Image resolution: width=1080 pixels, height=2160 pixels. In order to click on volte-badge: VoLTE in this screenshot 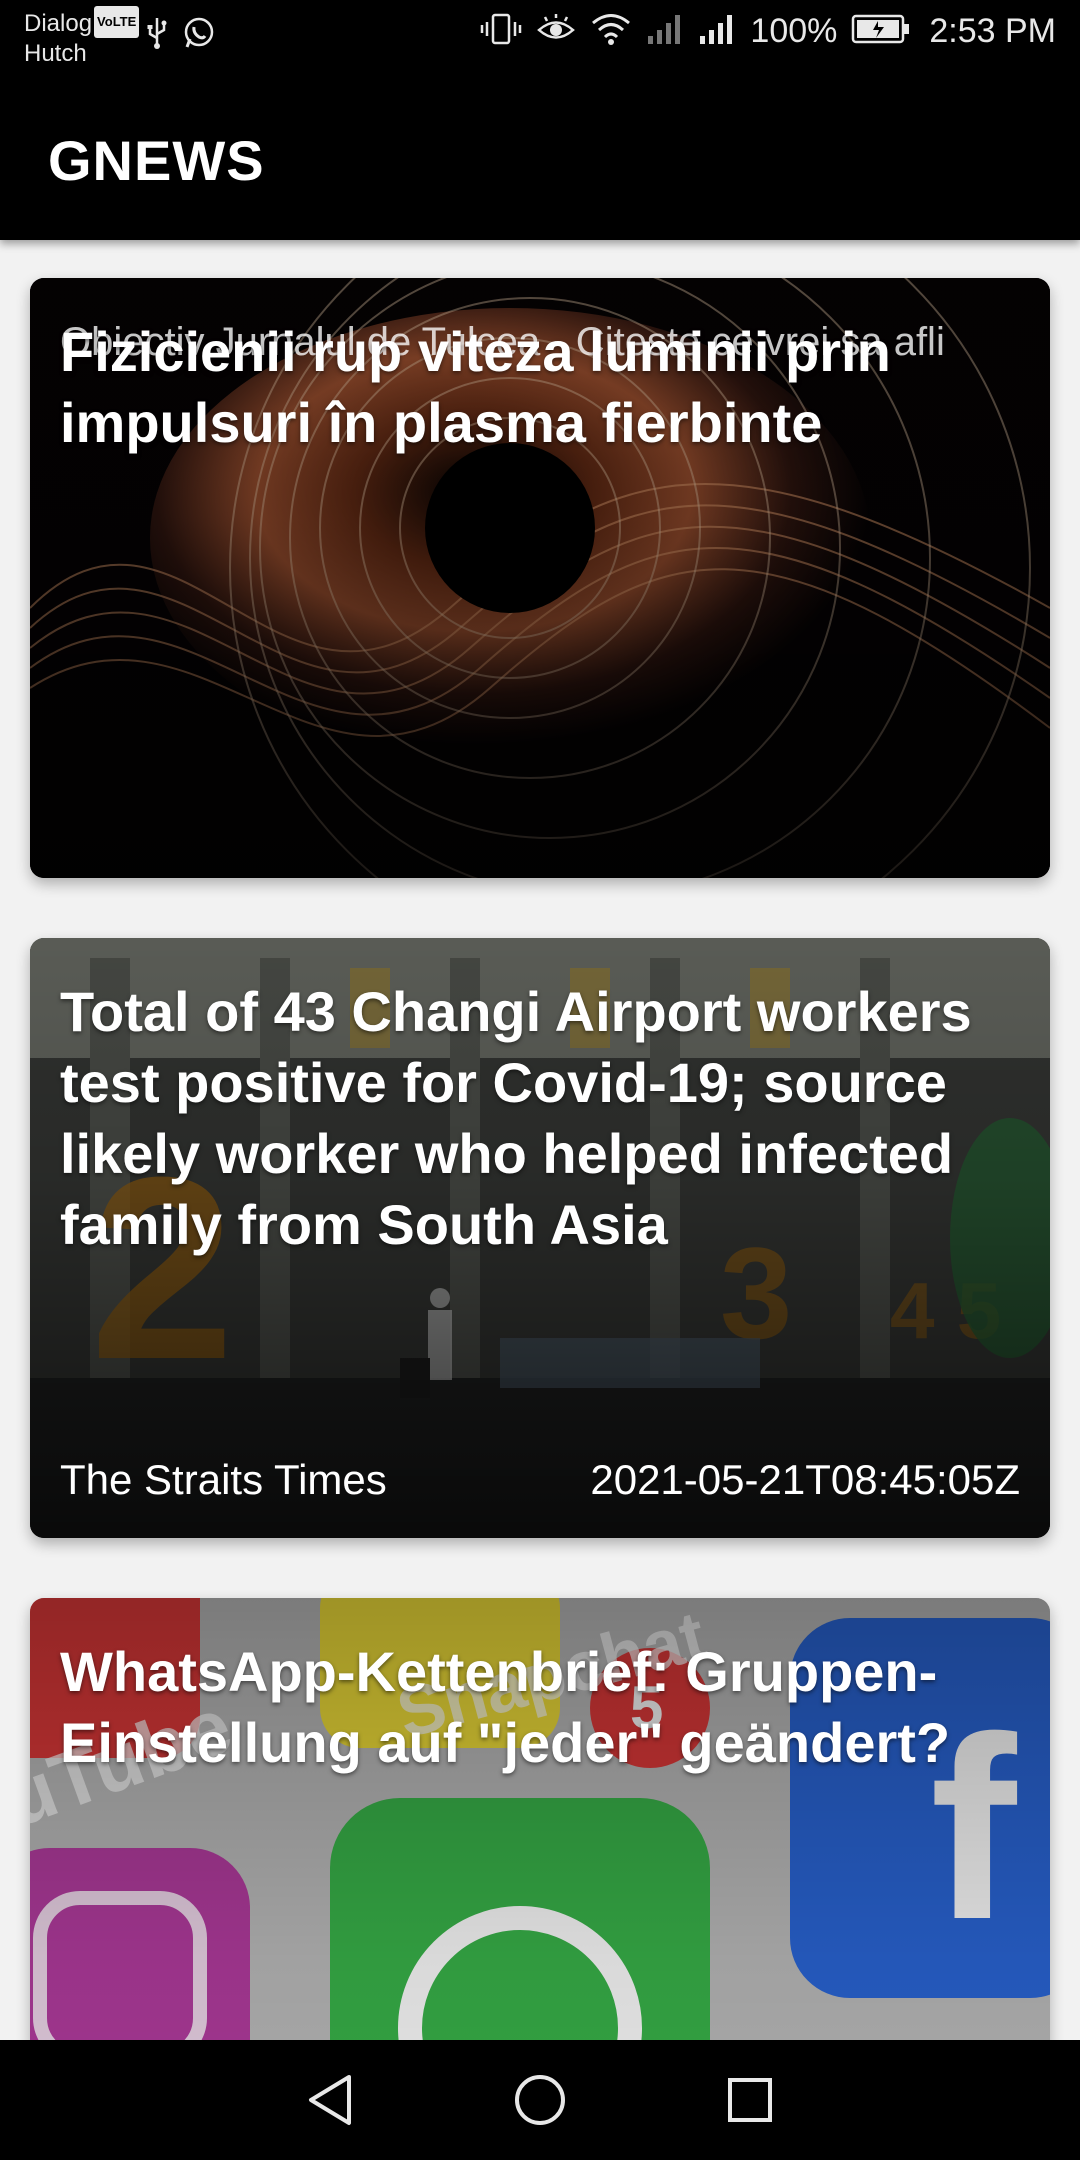, I will do `click(117, 22)`.